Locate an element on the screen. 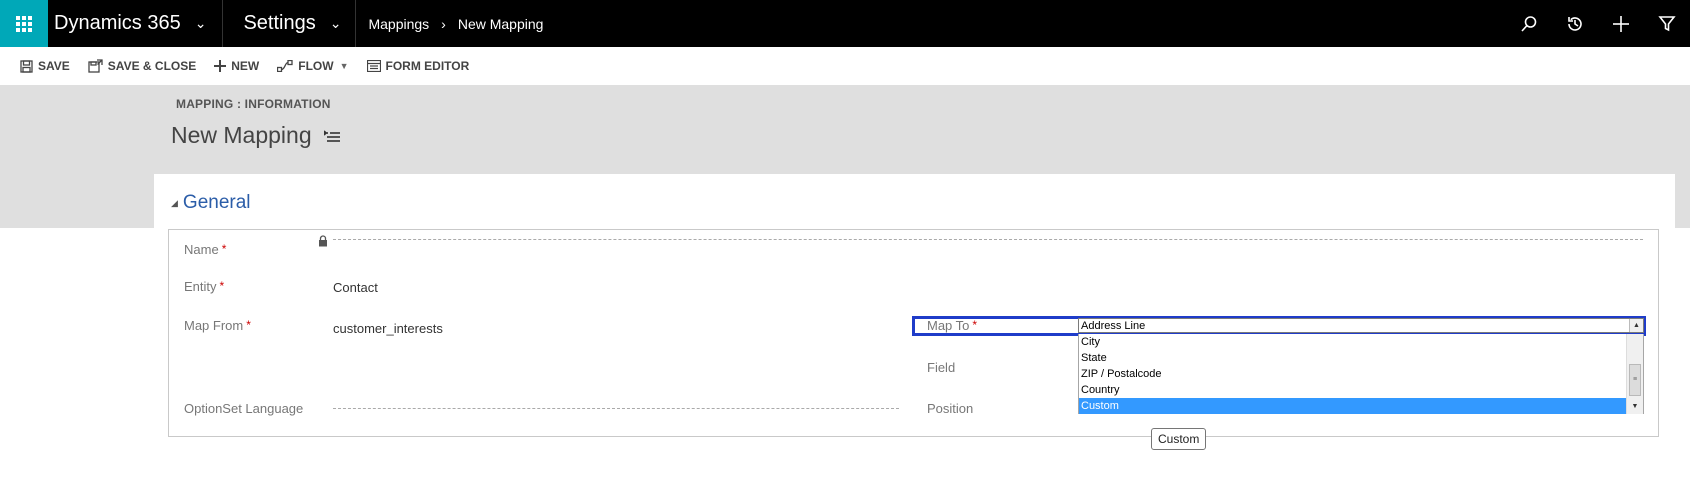 The width and height of the screenshot is (1690, 500). option-country: Country is located at coordinates (1353, 390).